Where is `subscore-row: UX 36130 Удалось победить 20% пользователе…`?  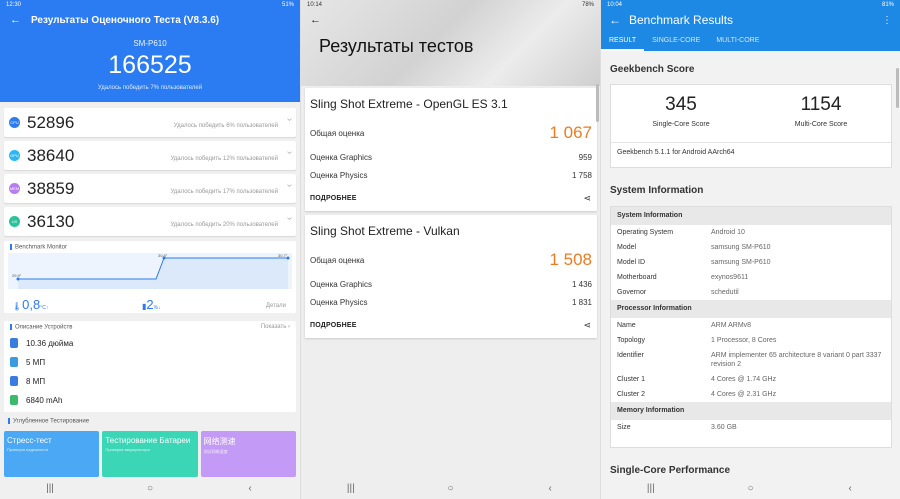 subscore-row: UX 36130 Удалось победить 20% пользователе… is located at coordinates (150, 221).